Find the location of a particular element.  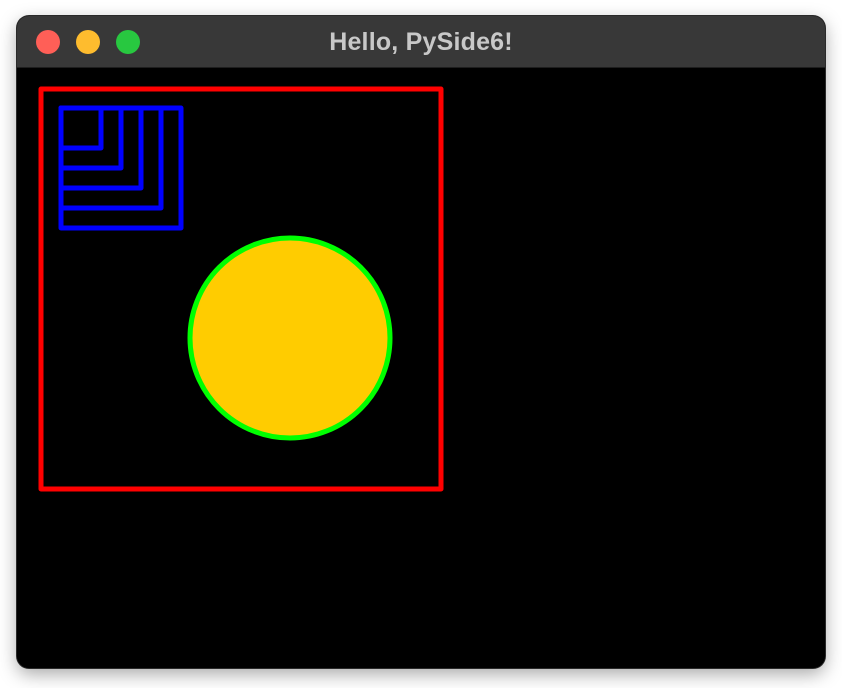

window-title: Hello, PySide6! is located at coordinates (421, 42).